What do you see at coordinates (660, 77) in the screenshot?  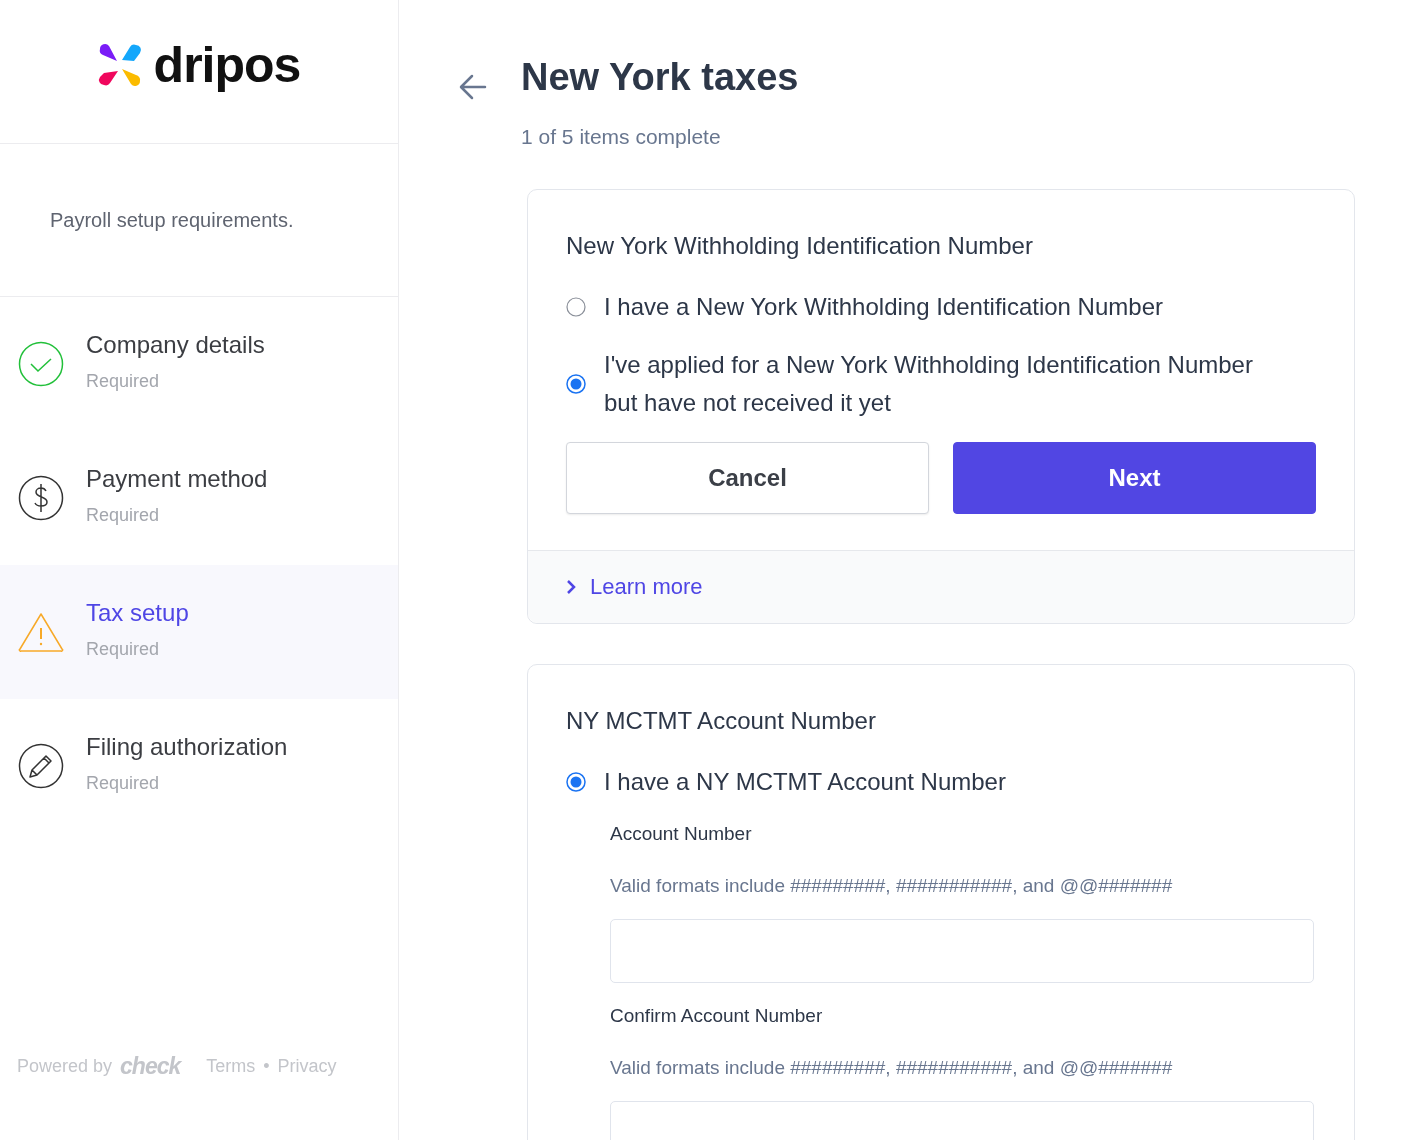 I see `page-title: New York taxes` at bounding box center [660, 77].